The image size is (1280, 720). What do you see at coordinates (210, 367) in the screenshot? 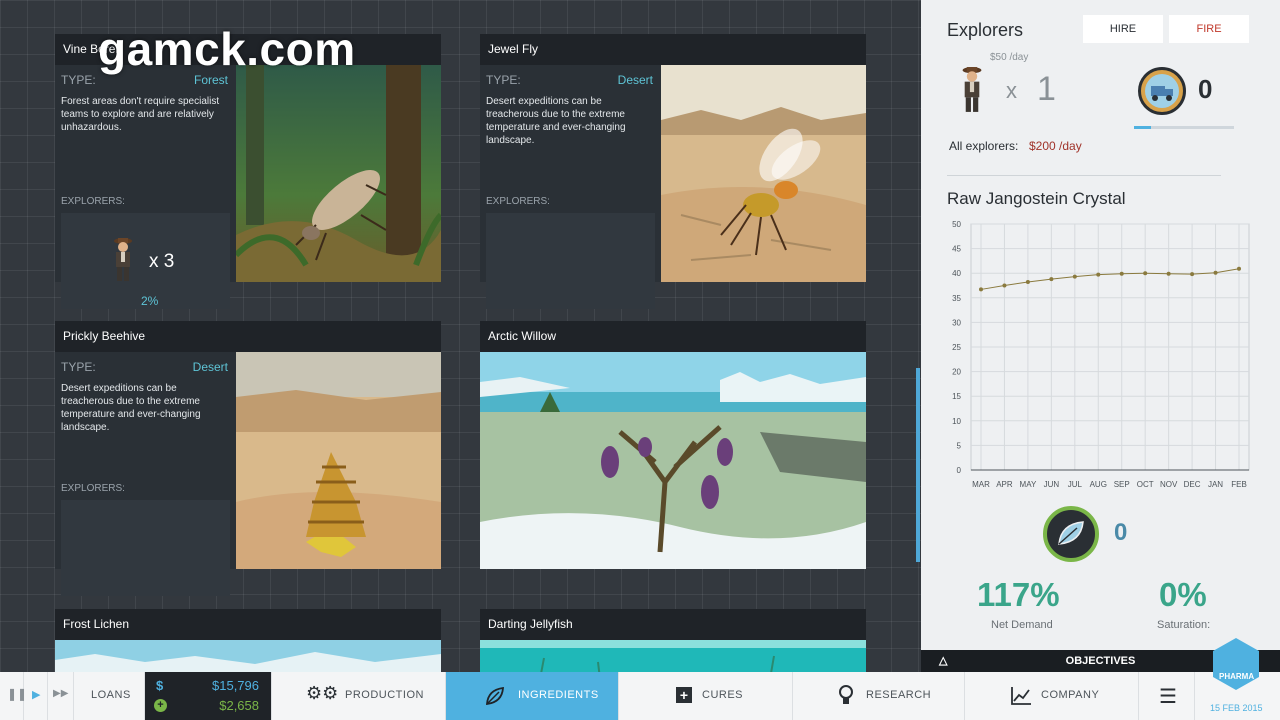
I see `type-value: Desert` at bounding box center [210, 367].